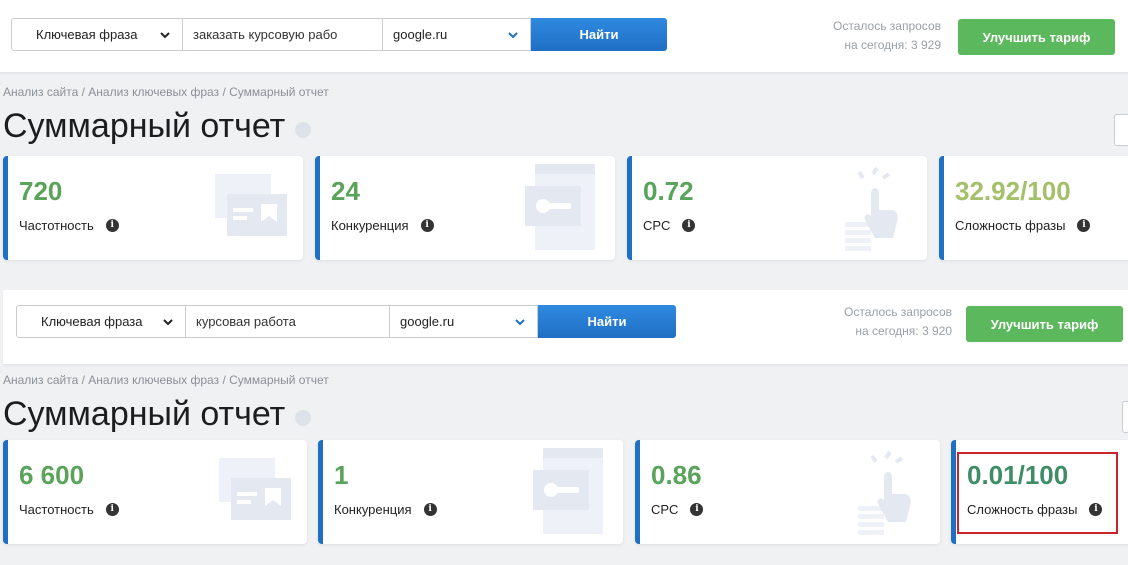 This screenshot has height=565, width=1128. I want to click on requests-remaining: Осталось запросов на сегодня: 3 929, so click(887, 36).